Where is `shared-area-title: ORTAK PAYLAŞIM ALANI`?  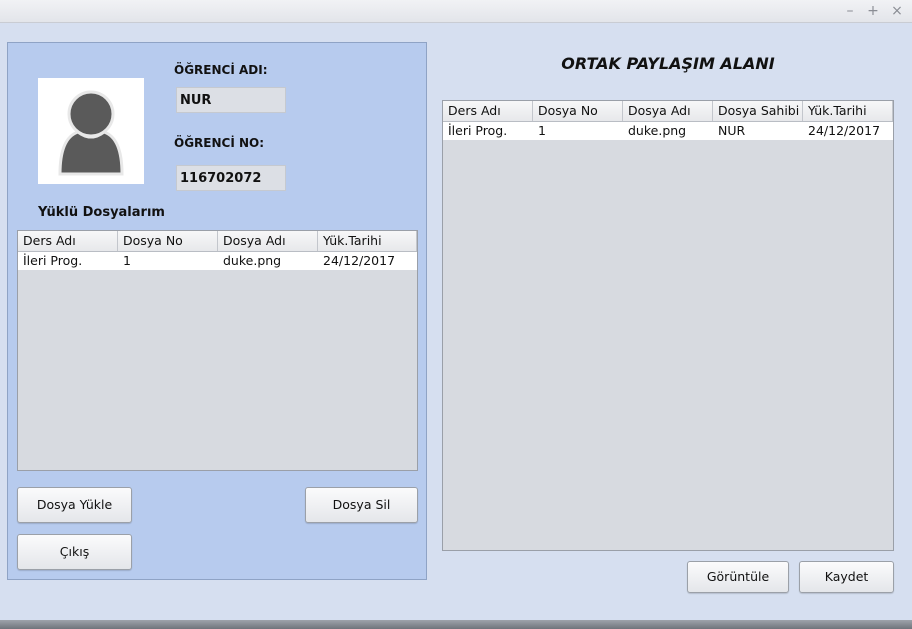 shared-area-title: ORTAK PAYLAŞIM ALANI is located at coordinates (668, 63).